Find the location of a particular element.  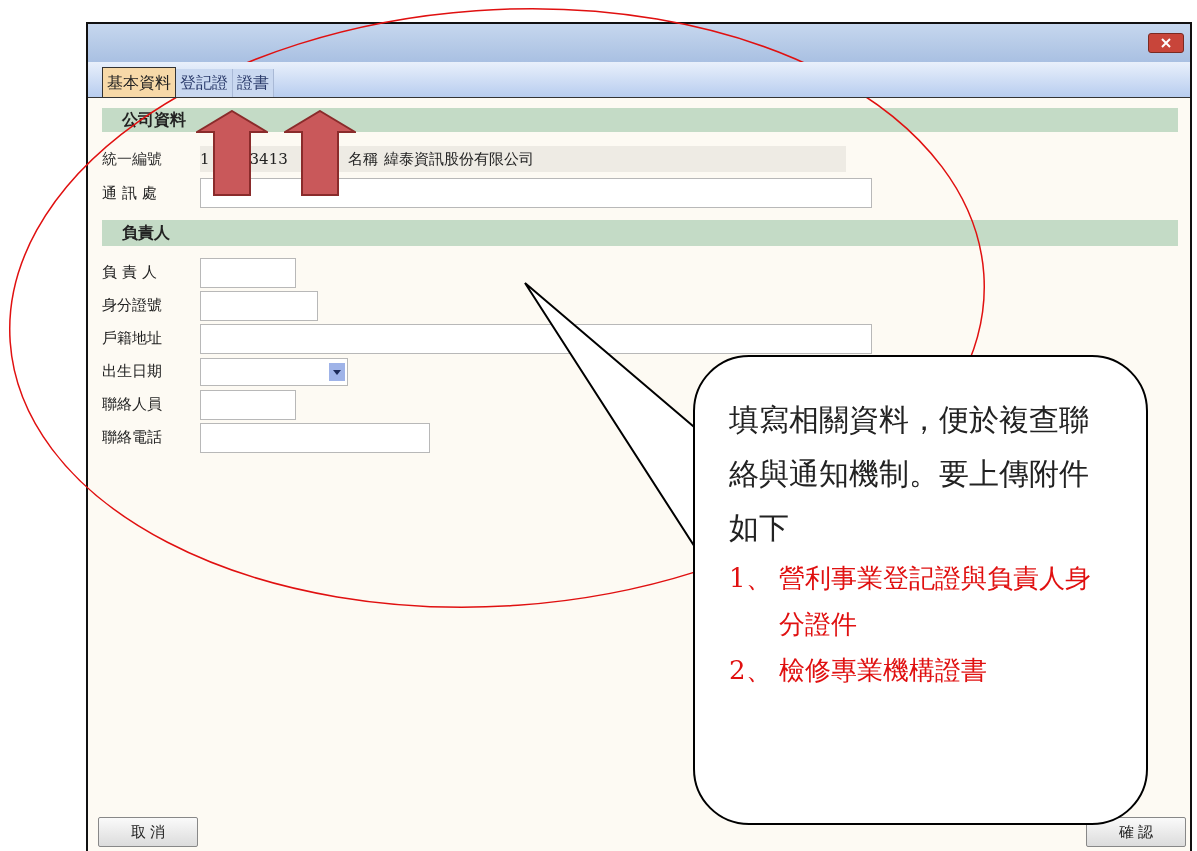

list-number: 1、 is located at coordinates (751, 578).